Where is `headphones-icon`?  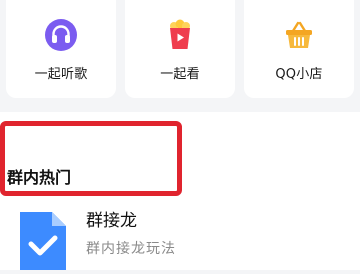 headphones-icon is located at coordinates (61, 35).